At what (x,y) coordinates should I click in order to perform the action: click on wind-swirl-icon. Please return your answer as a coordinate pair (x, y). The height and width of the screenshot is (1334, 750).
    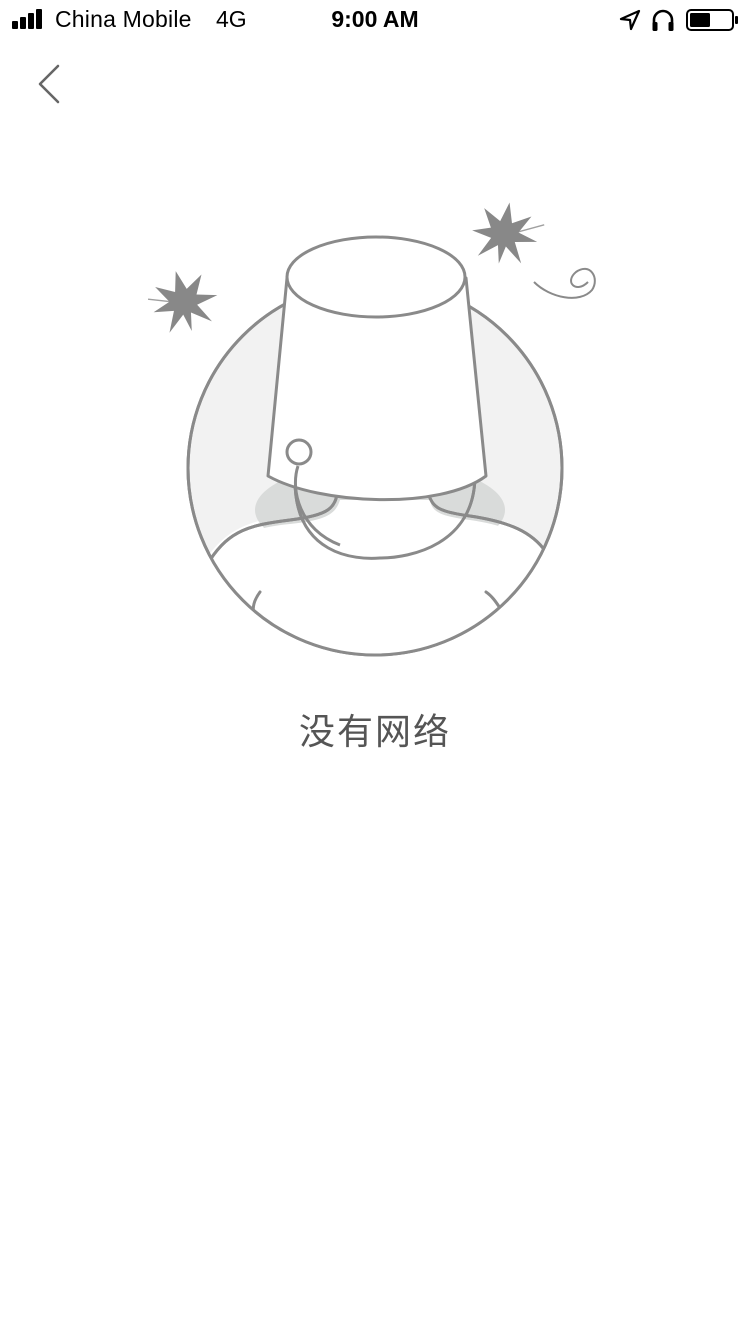
    Looking at the image, I should click on (564, 283).